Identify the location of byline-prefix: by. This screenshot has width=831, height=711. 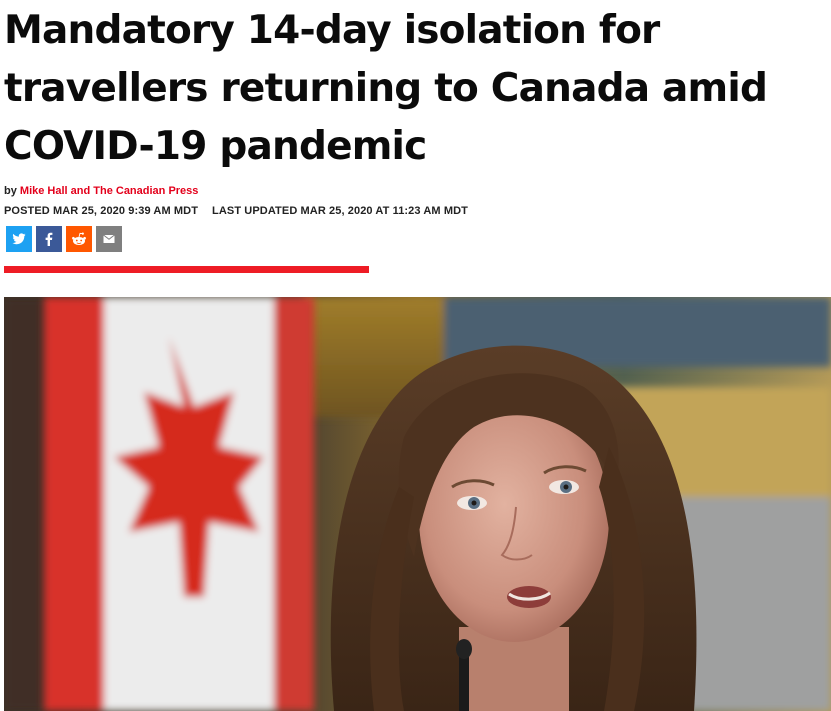
(12, 191).